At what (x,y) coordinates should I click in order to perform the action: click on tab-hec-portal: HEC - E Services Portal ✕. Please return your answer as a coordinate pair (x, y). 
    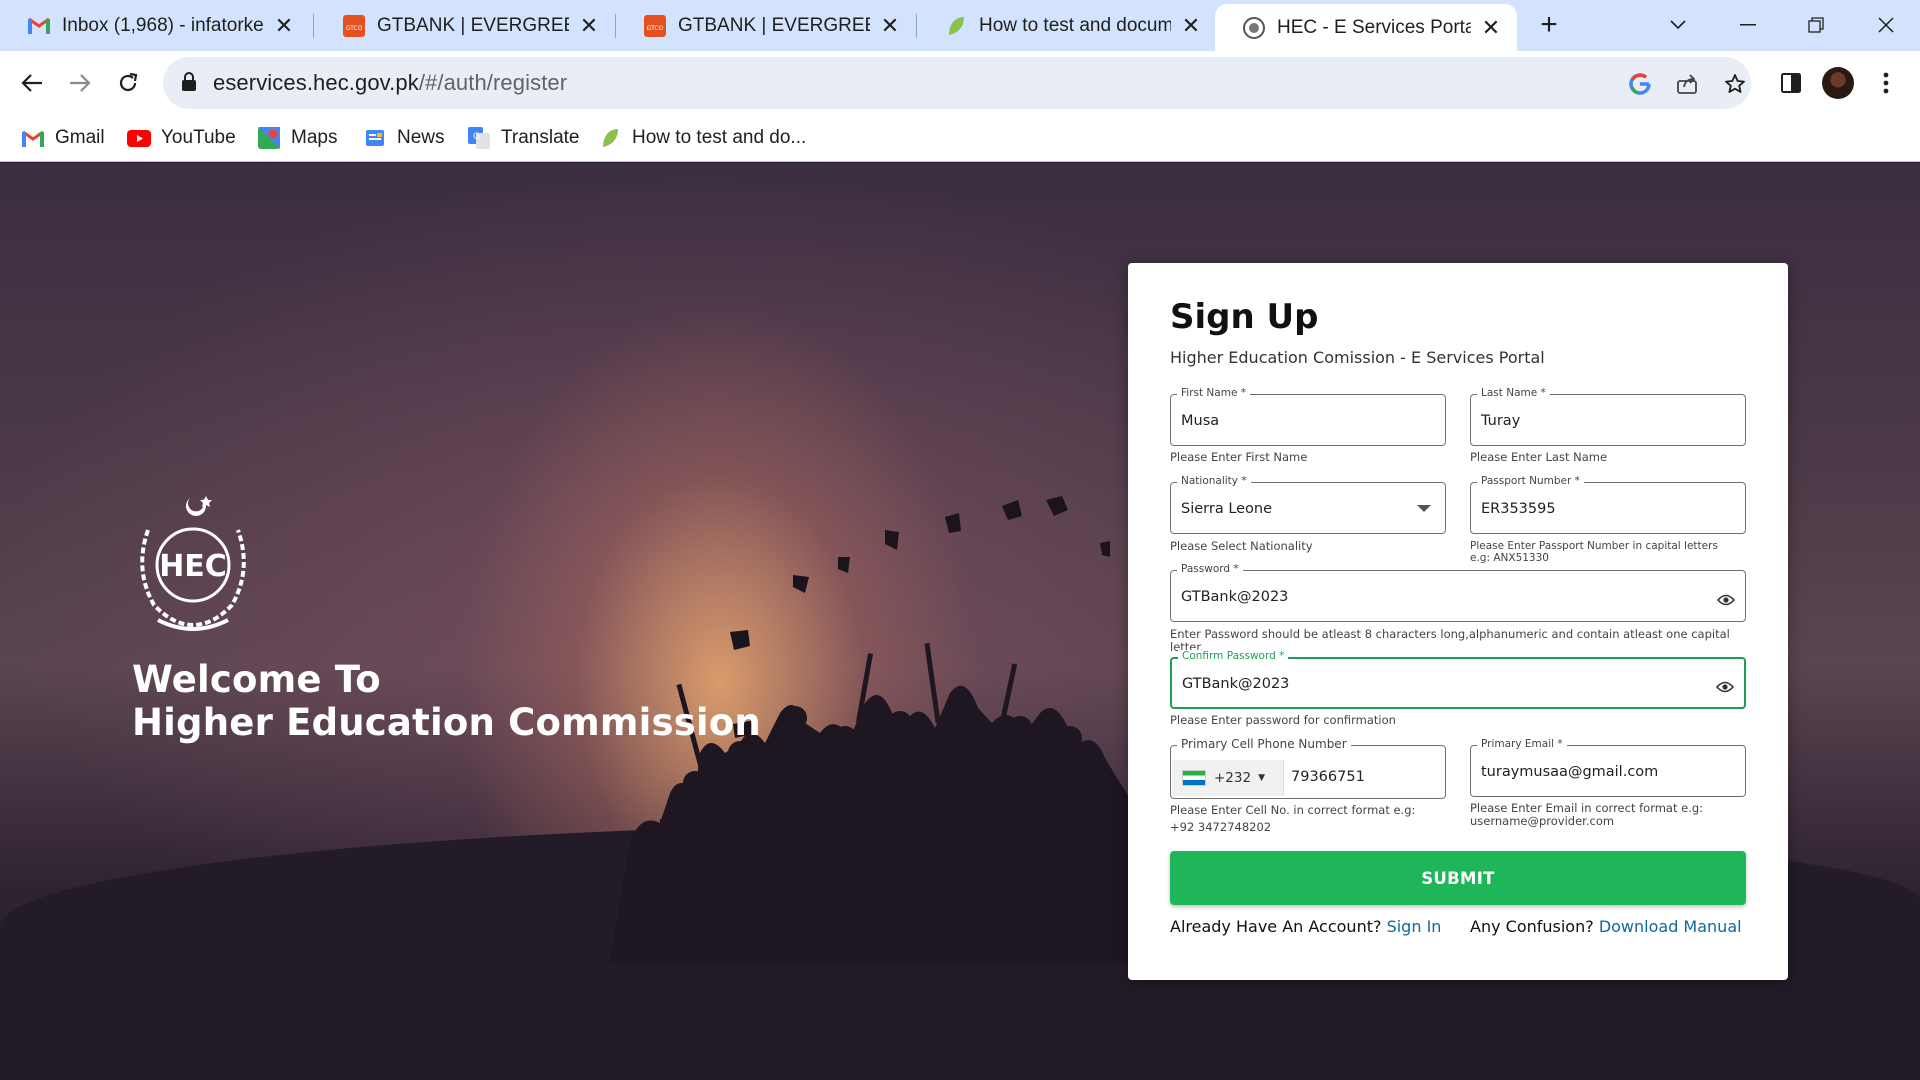
    Looking at the image, I should click on (1366, 27).